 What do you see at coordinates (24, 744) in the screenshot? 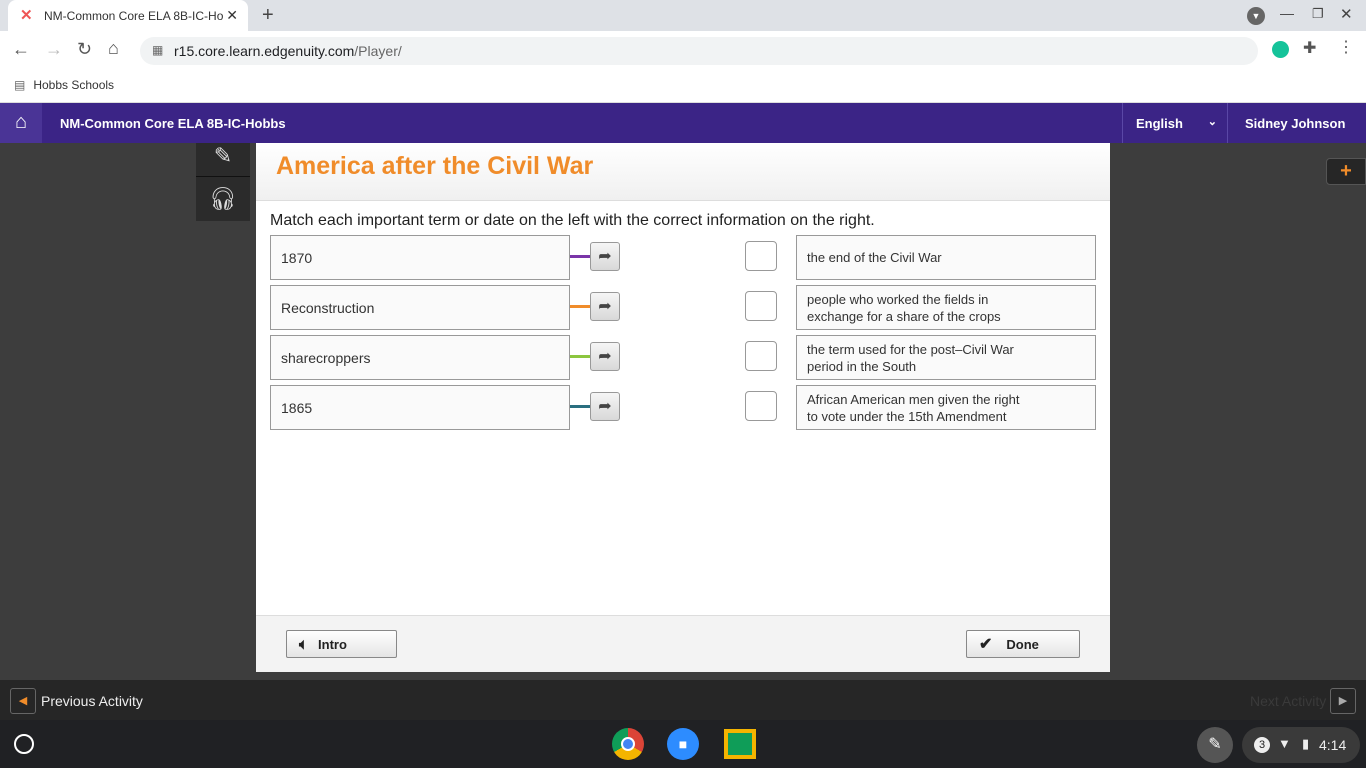
I see `launcher-icon` at bounding box center [24, 744].